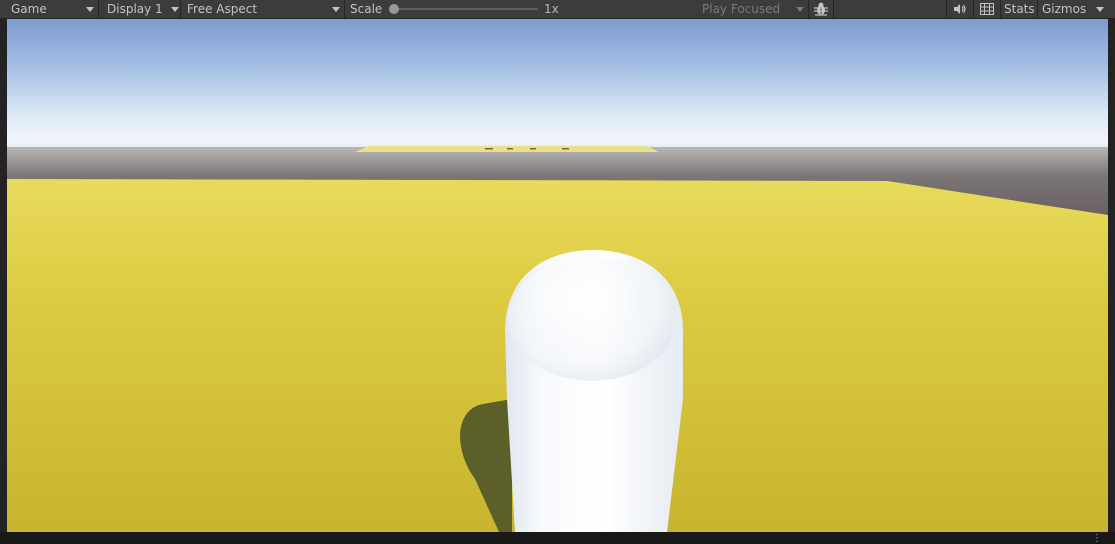 This screenshot has height=544, width=1115. Describe the element at coordinates (557, 538) in the screenshot. I see `status-strip` at that location.